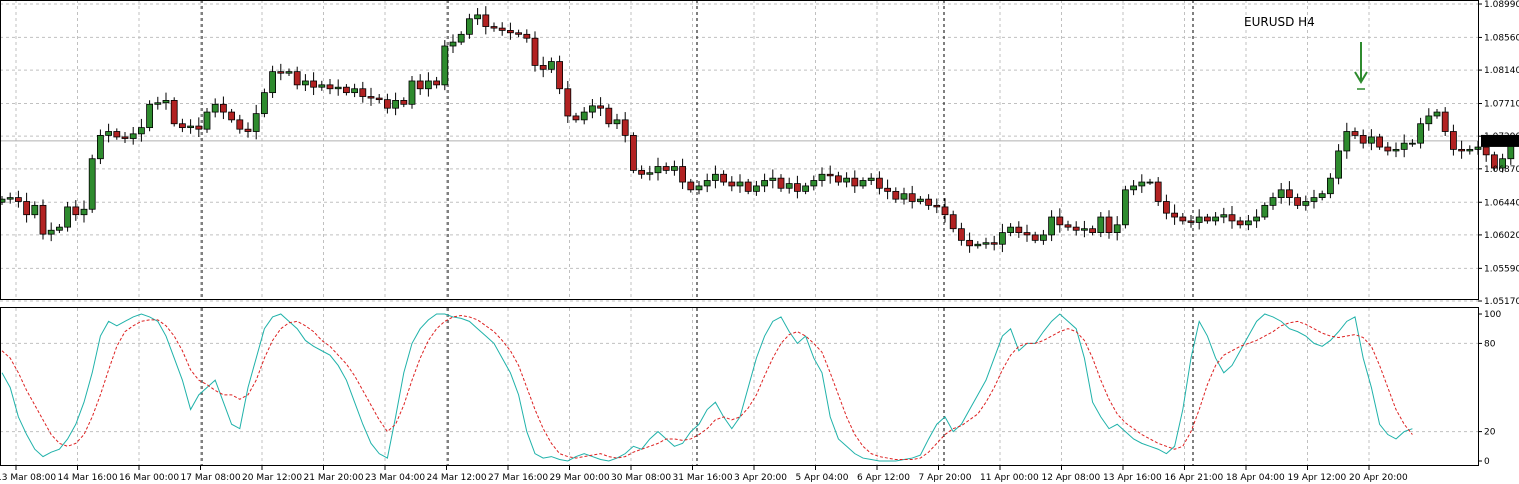 This screenshot has height=484, width=1519. I want to click on stoch-y-tick-label: 20, so click(1490, 433).